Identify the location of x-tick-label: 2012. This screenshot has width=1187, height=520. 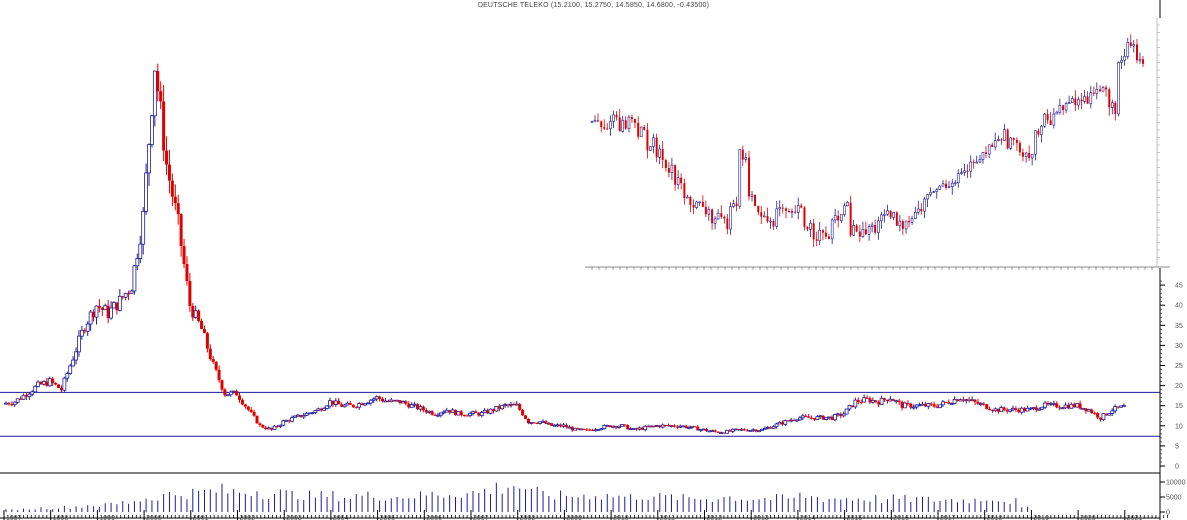
(715, 517).